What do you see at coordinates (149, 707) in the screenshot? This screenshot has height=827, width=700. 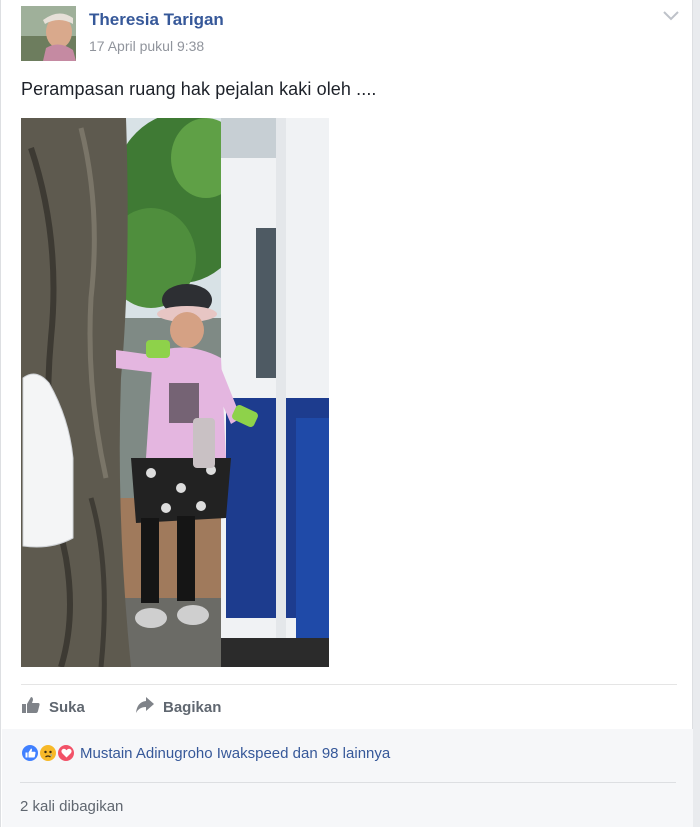 I see `share-arrow-icon` at bounding box center [149, 707].